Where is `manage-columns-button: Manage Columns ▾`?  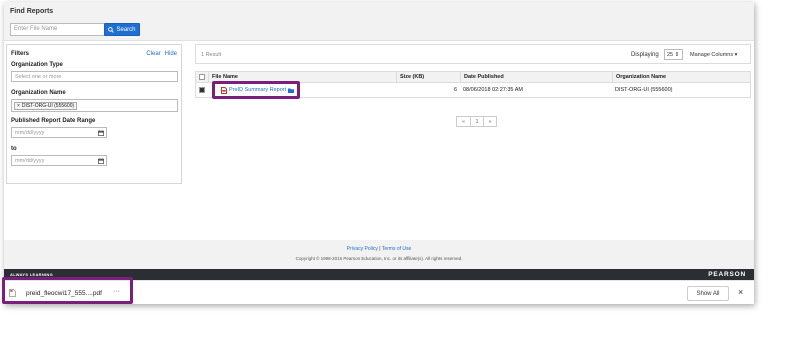 manage-columns-button: Manage Columns ▾ is located at coordinates (713, 55).